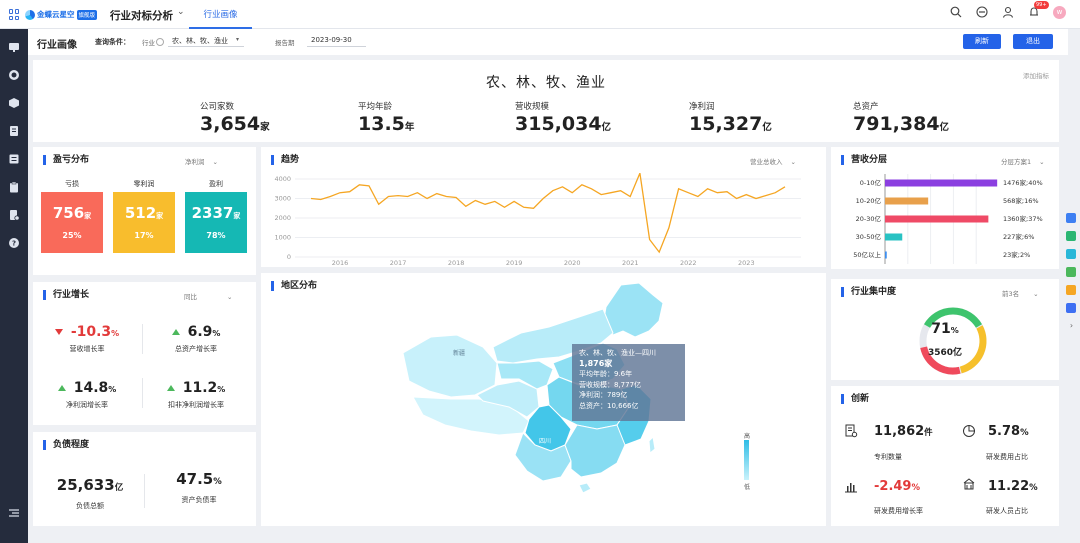 The image size is (1080, 543). What do you see at coordinates (982, 41) in the screenshot?
I see `refresh-button: 刷新` at bounding box center [982, 41].